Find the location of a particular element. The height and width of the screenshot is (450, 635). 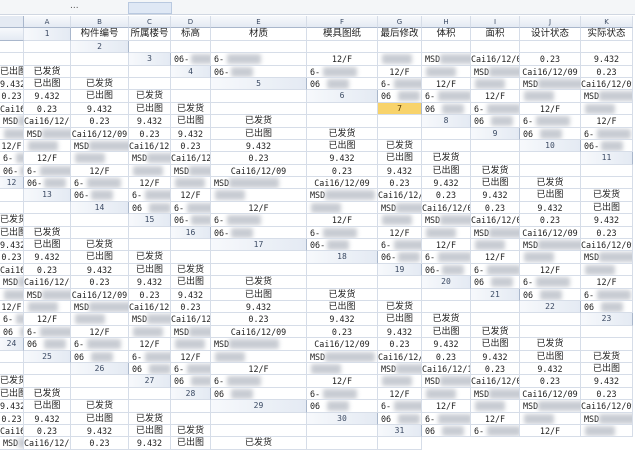

cell-g21: 0.23 is located at coordinates (191, 307).